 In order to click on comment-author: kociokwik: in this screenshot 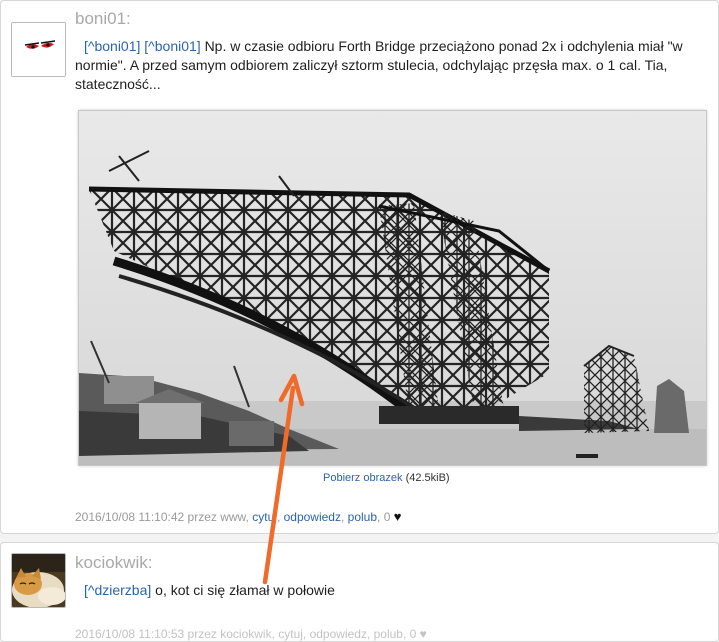, I will do `click(113, 563)`.